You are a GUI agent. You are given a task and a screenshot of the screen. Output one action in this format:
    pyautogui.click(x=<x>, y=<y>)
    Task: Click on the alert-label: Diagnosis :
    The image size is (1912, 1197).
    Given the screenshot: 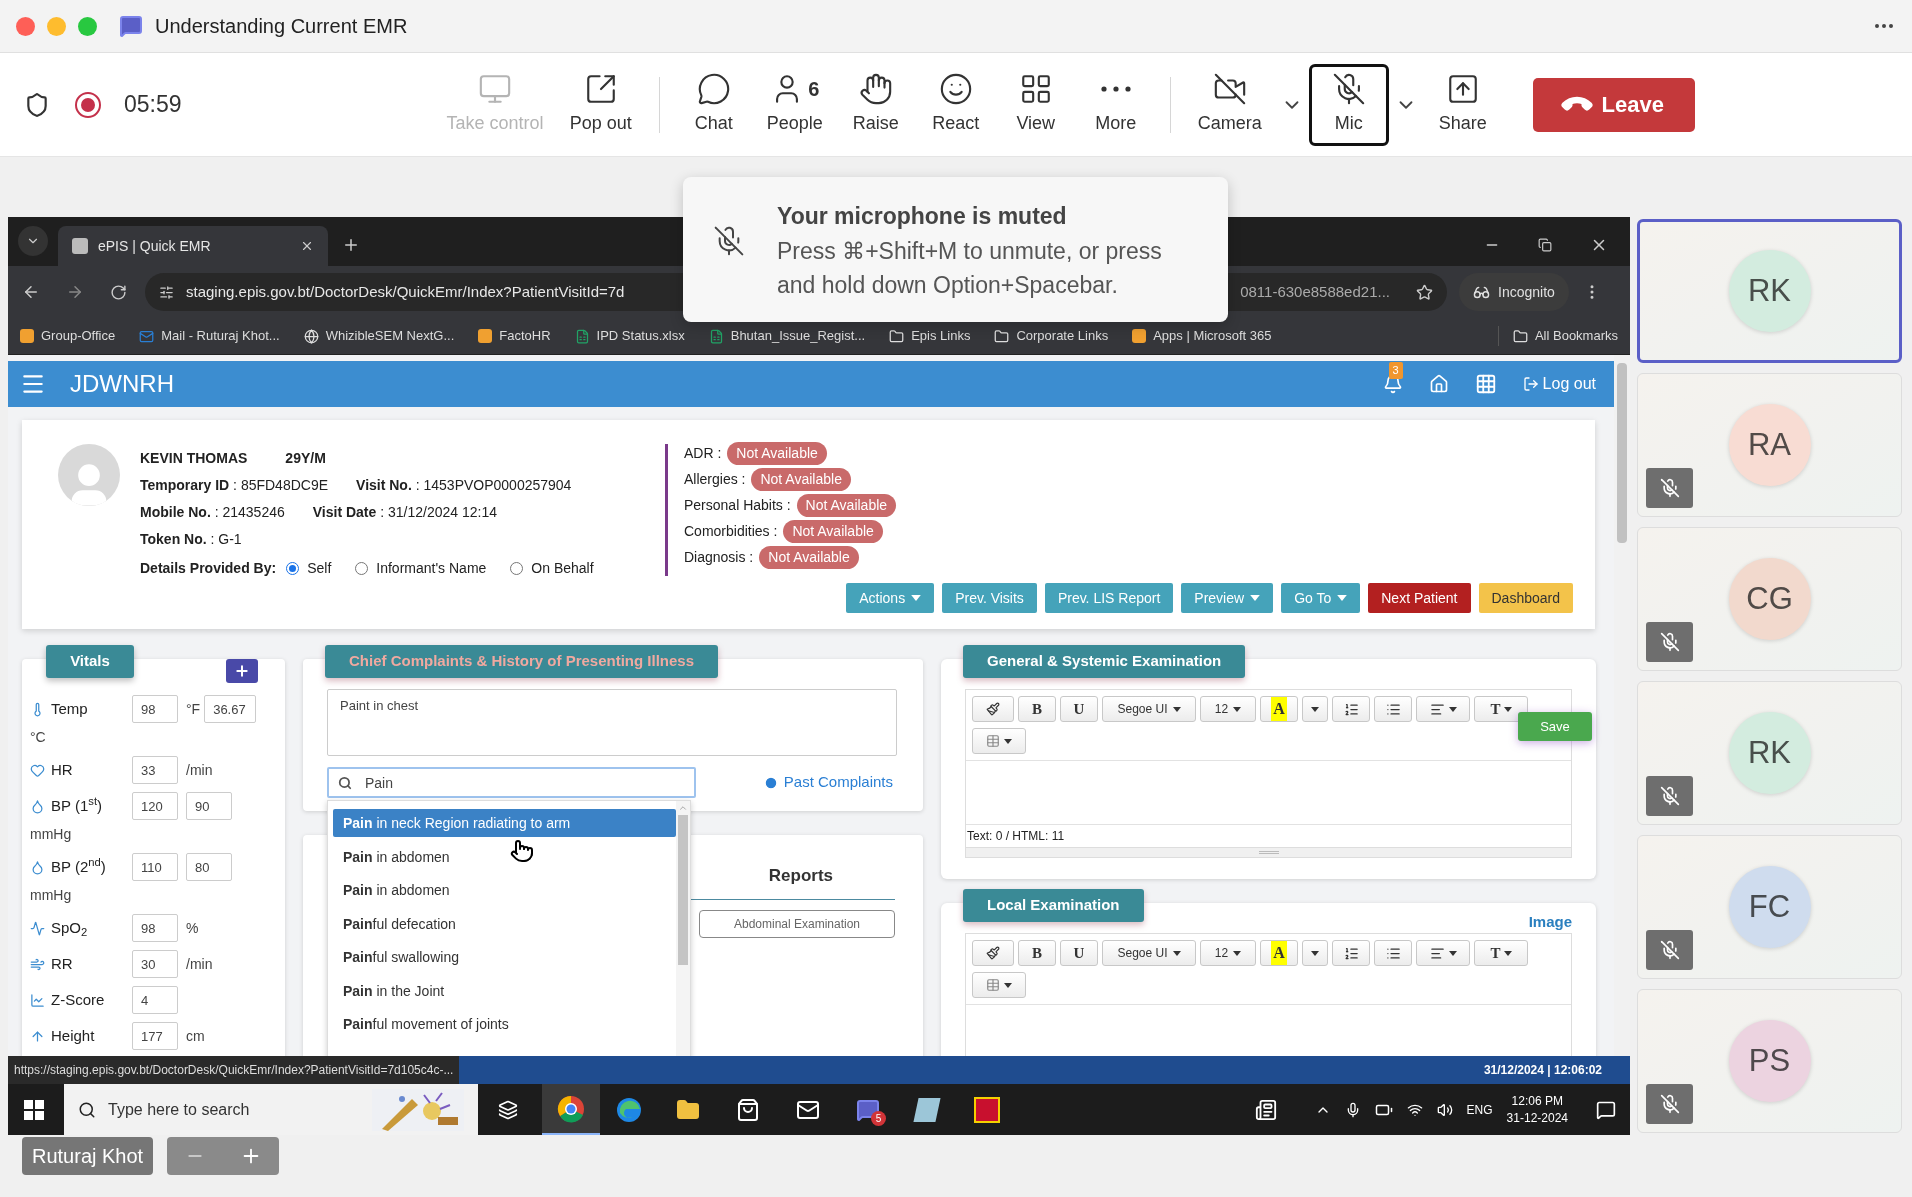 What is the action you would take?
    pyautogui.click(x=719, y=557)
    